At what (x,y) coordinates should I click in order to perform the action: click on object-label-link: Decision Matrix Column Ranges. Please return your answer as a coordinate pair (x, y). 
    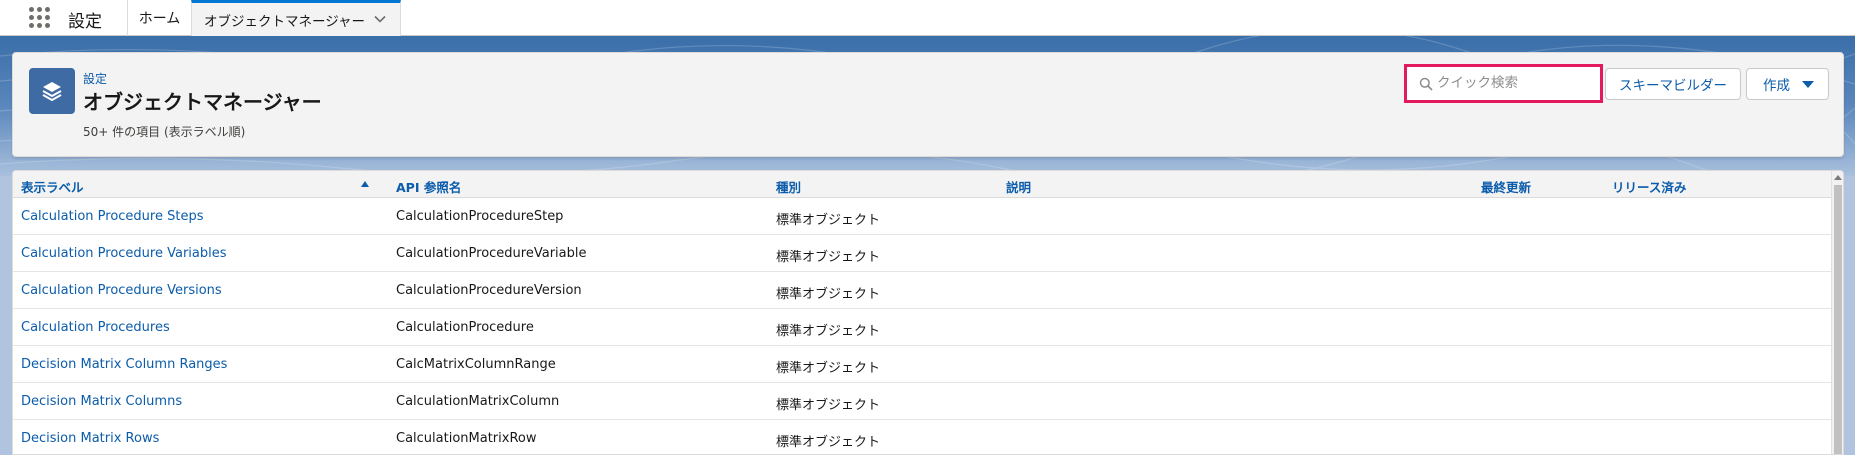
    Looking at the image, I should click on (124, 364).